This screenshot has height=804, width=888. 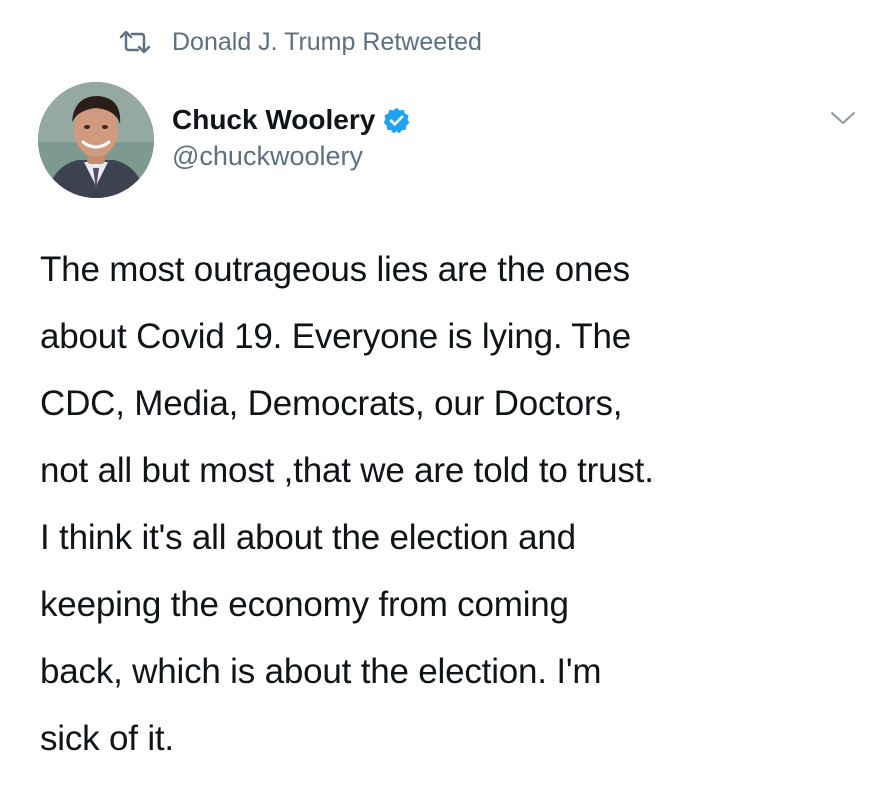 What do you see at coordinates (327, 42) in the screenshot?
I see `retweet-label: Donald J. Trump Retweeted` at bounding box center [327, 42].